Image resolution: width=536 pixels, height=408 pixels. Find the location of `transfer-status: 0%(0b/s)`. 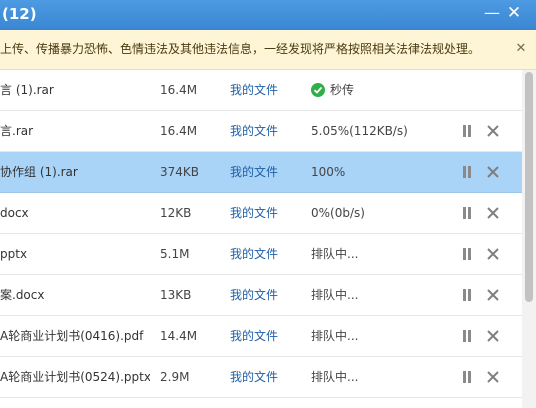

transfer-status: 0%(0b/s) is located at coordinates (381, 213).